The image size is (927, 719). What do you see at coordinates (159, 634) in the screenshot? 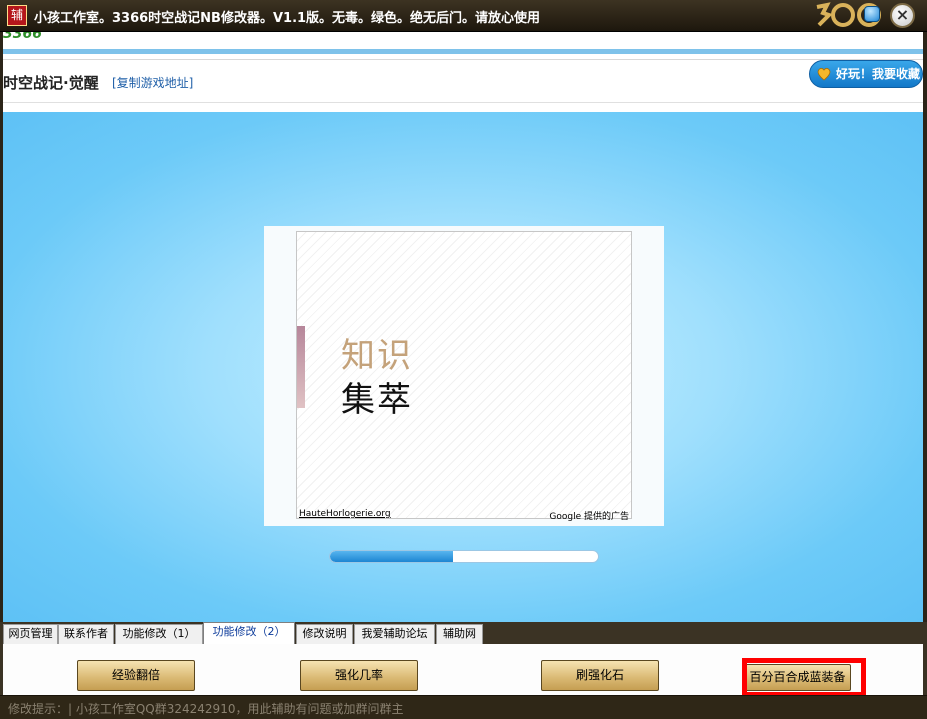
I see `tab-feature-mod-1: 功能修改（1）` at bounding box center [159, 634].